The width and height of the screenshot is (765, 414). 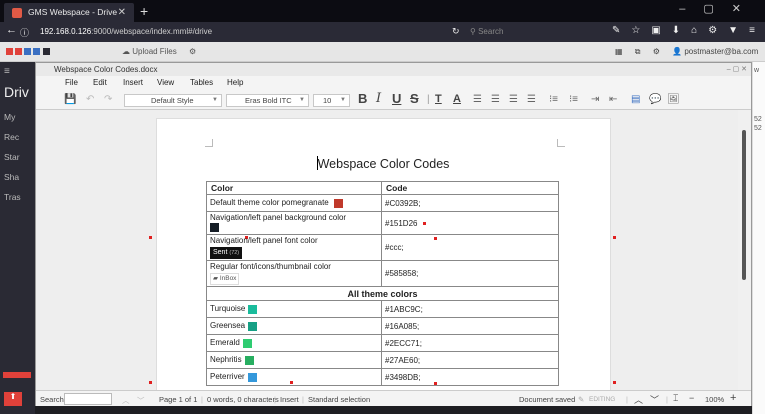 I want to click on align-center-icon: ☰, so click(x=495, y=99).